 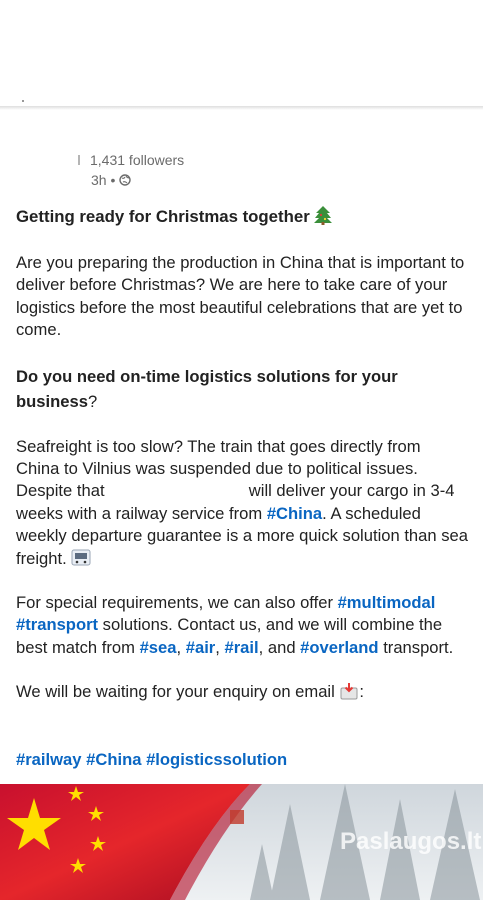 What do you see at coordinates (177, 492) in the screenshot?
I see `redacted-company` at bounding box center [177, 492].